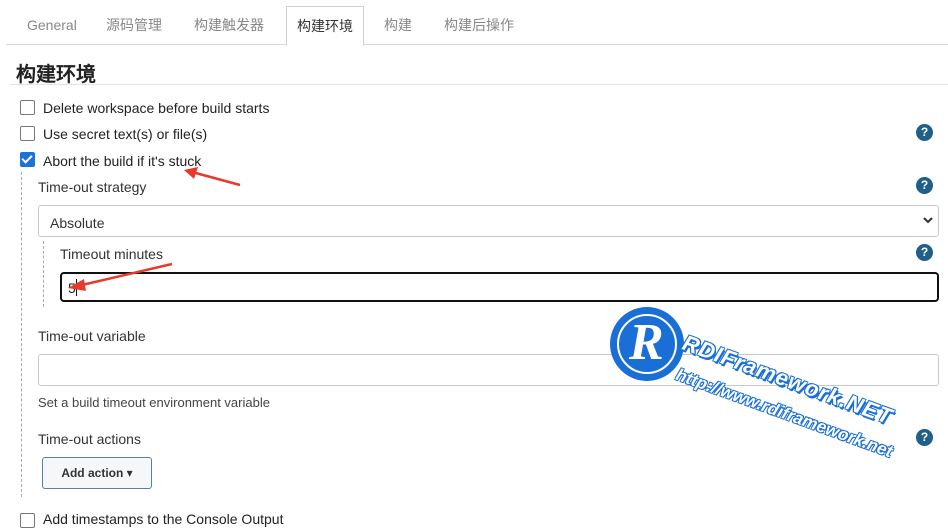  I want to click on tab-source-control: 源码管理, so click(134, 25).